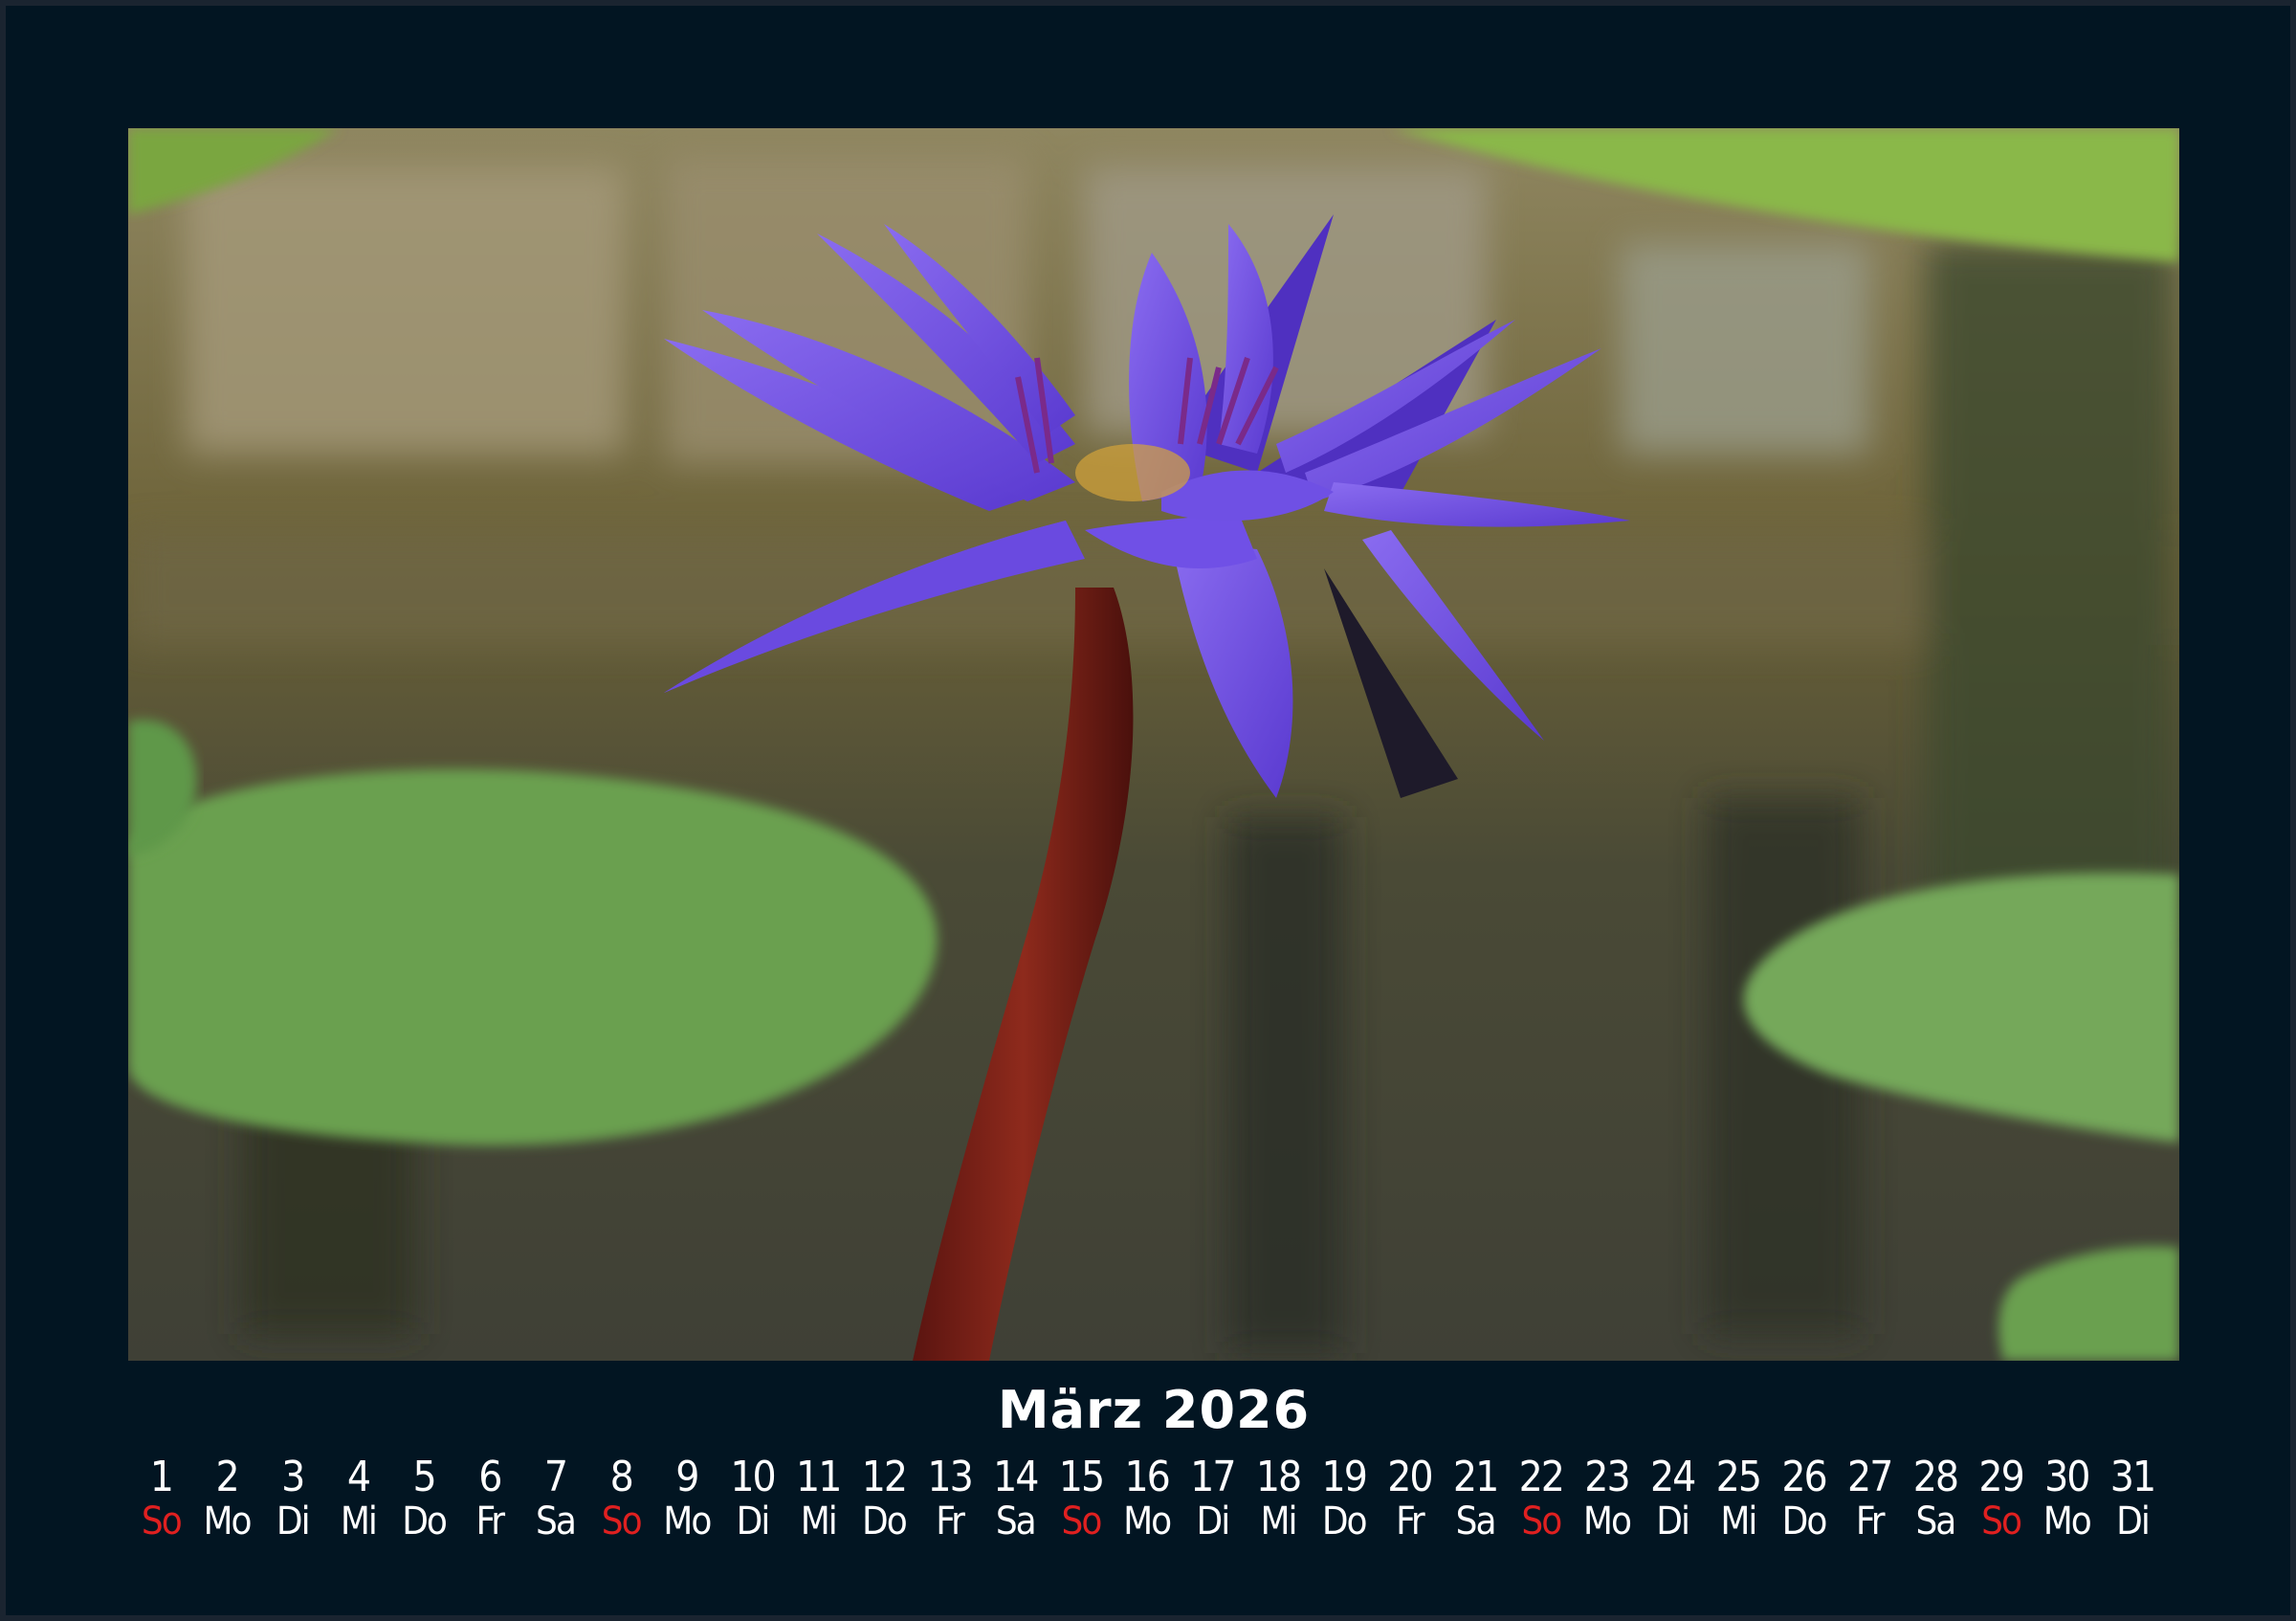 Image resolution: width=2296 pixels, height=1621 pixels. What do you see at coordinates (1147, 1477) in the screenshot?
I see `day-number: 16` at bounding box center [1147, 1477].